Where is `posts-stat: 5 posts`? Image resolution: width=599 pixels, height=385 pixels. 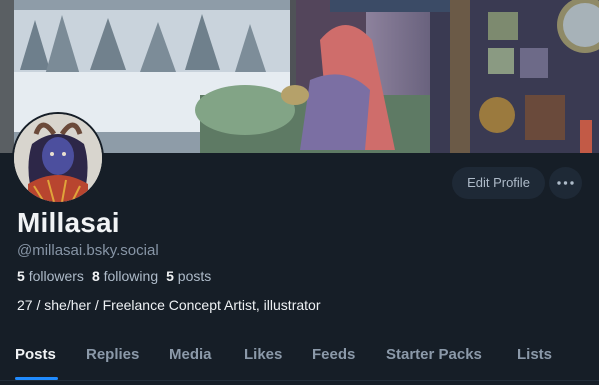
posts-stat: 5 posts is located at coordinates (188, 276).